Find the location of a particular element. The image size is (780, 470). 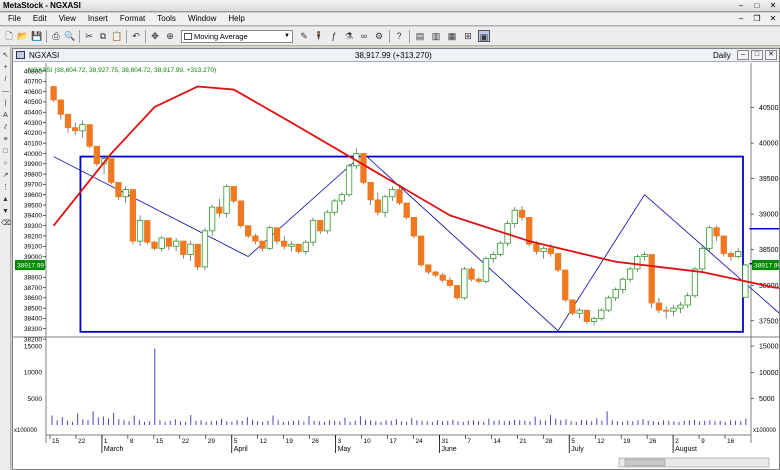

open-folder-icon: 📂 is located at coordinates (23, 36).